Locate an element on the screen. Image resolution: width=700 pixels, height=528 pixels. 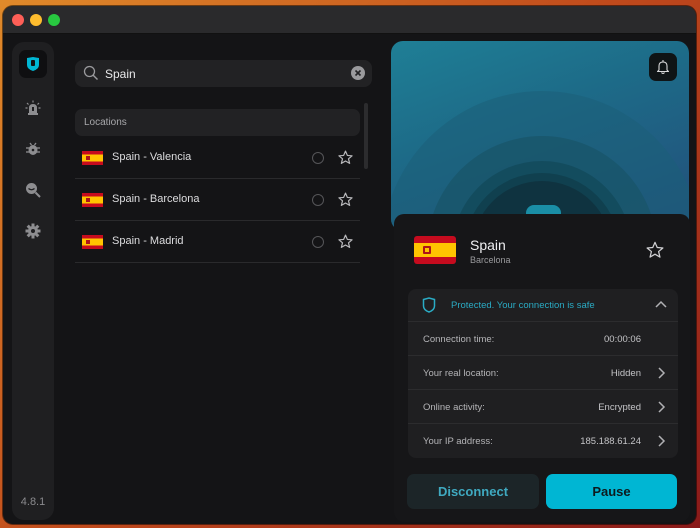
search-zoom-icon is located at coordinates (33, 190).